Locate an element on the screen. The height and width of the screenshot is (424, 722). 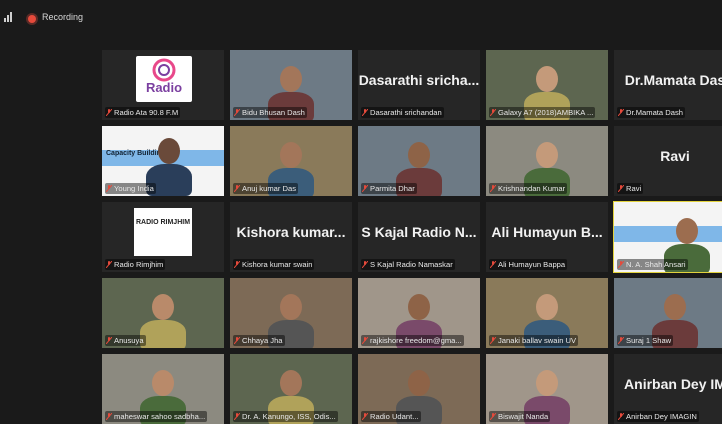
participant-tile: Ali Humayun B... Ali Humayun Bappa is located at coordinates (547, 237).